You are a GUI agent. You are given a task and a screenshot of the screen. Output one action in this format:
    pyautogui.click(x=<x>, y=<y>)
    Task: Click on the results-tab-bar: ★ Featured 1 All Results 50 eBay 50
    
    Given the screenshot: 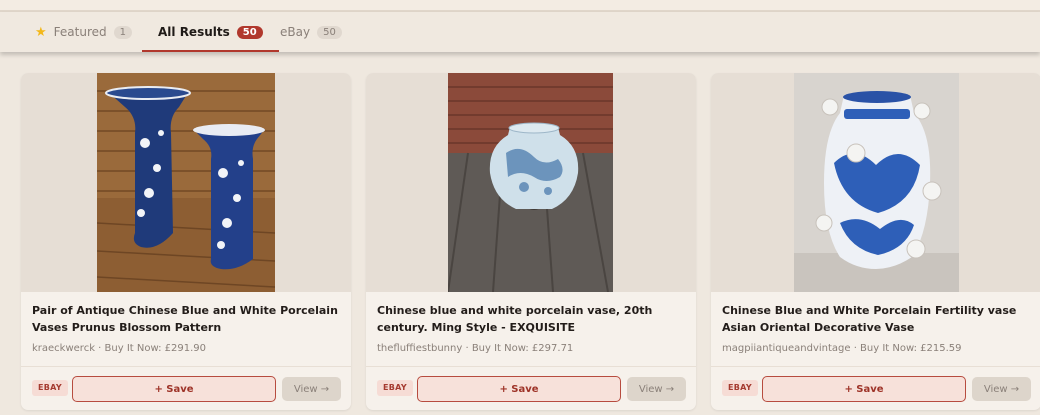 What is the action you would take?
    pyautogui.click(x=520, y=32)
    